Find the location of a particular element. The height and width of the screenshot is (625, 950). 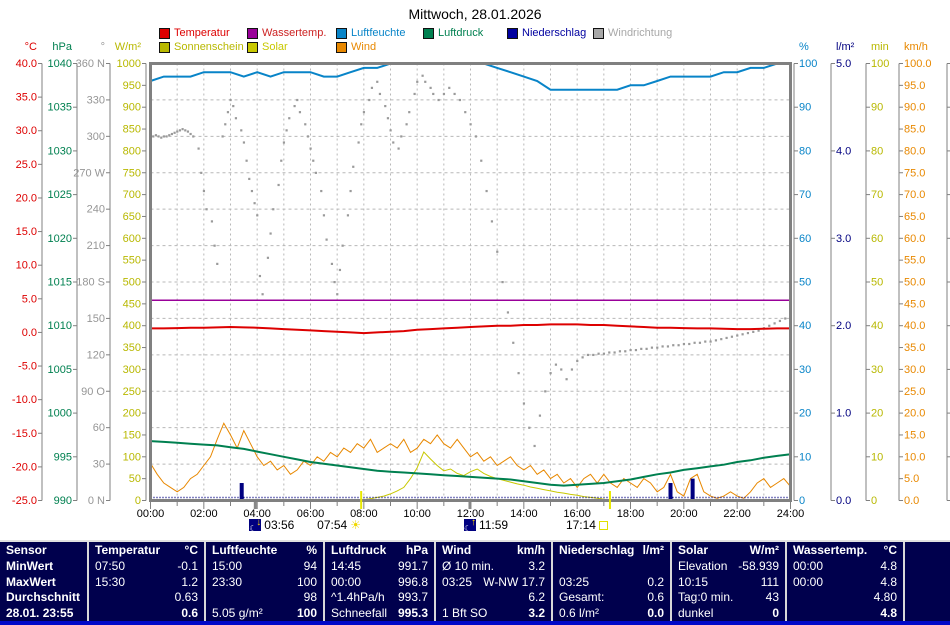

table-cell-label: MaxWert is located at coordinates (31, 581).